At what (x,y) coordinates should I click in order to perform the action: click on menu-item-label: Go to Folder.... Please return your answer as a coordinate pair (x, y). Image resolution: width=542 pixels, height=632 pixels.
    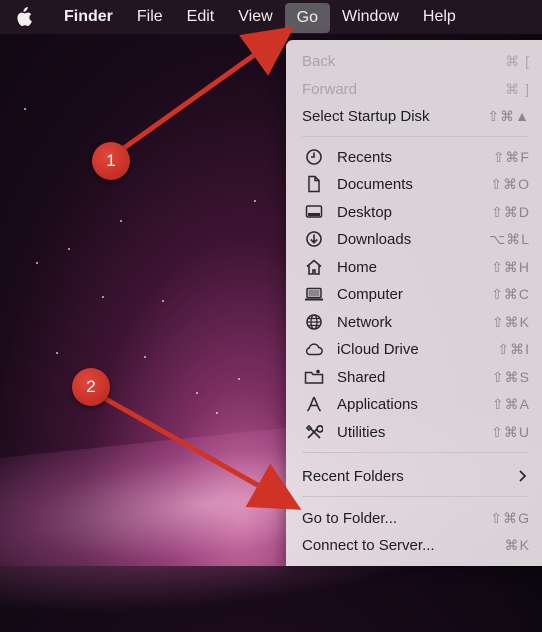
    Looking at the image, I should click on (350, 518).